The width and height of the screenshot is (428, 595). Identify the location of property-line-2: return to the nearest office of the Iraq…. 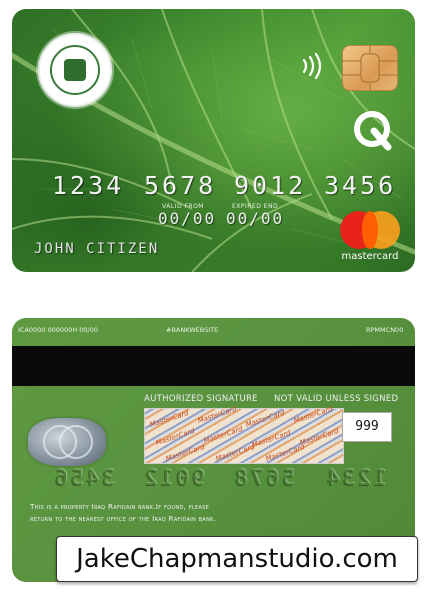
(123, 518).